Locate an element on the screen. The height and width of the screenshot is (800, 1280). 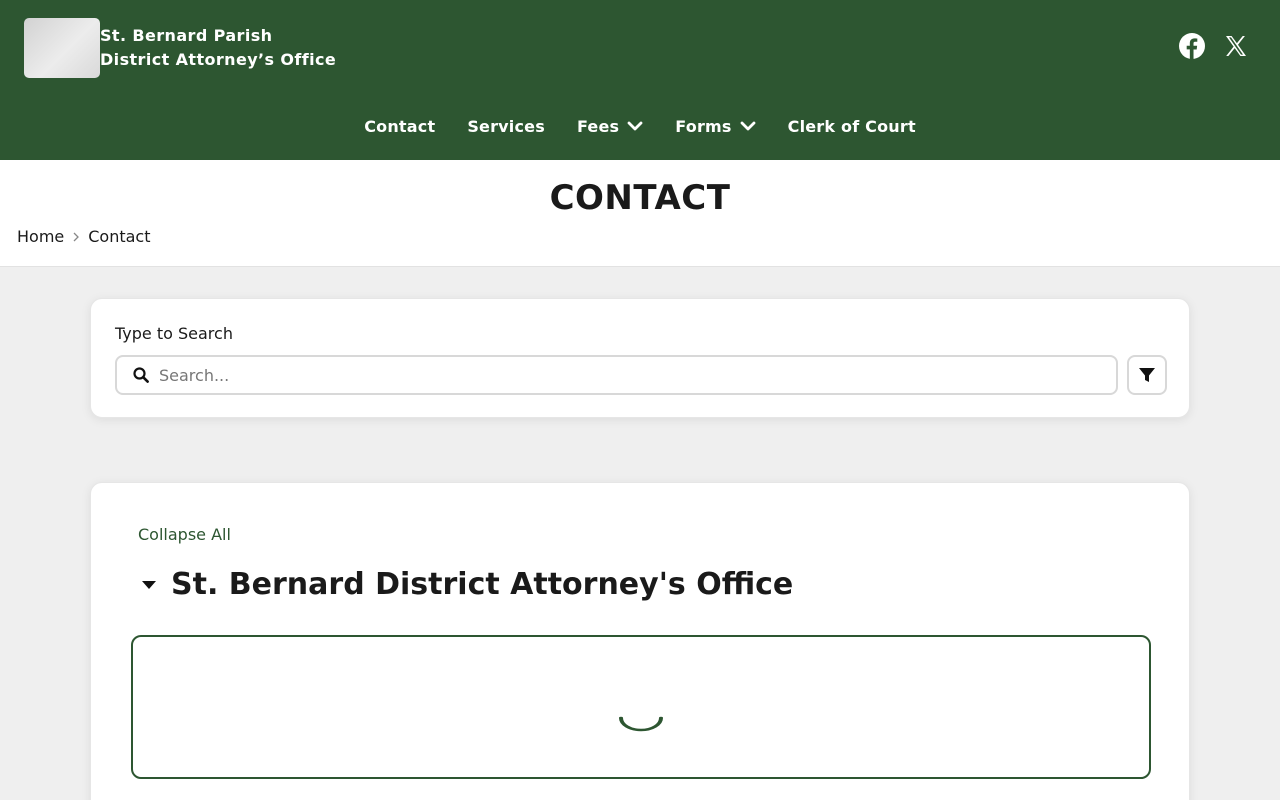
facebook-icon is located at coordinates (1192, 46).